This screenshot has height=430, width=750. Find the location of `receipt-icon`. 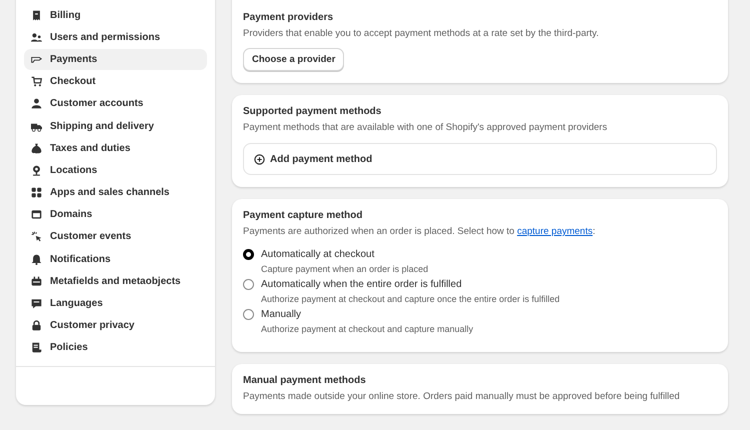

receipt-icon is located at coordinates (36, 15).